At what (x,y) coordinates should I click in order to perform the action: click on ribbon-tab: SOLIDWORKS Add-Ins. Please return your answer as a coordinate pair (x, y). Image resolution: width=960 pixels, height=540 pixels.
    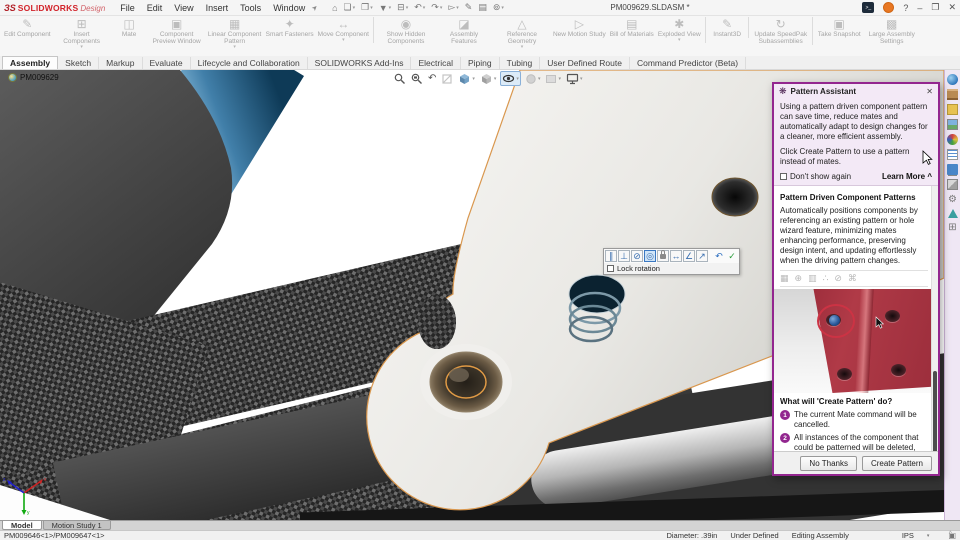
    Looking at the image, I should click on (360, 63).